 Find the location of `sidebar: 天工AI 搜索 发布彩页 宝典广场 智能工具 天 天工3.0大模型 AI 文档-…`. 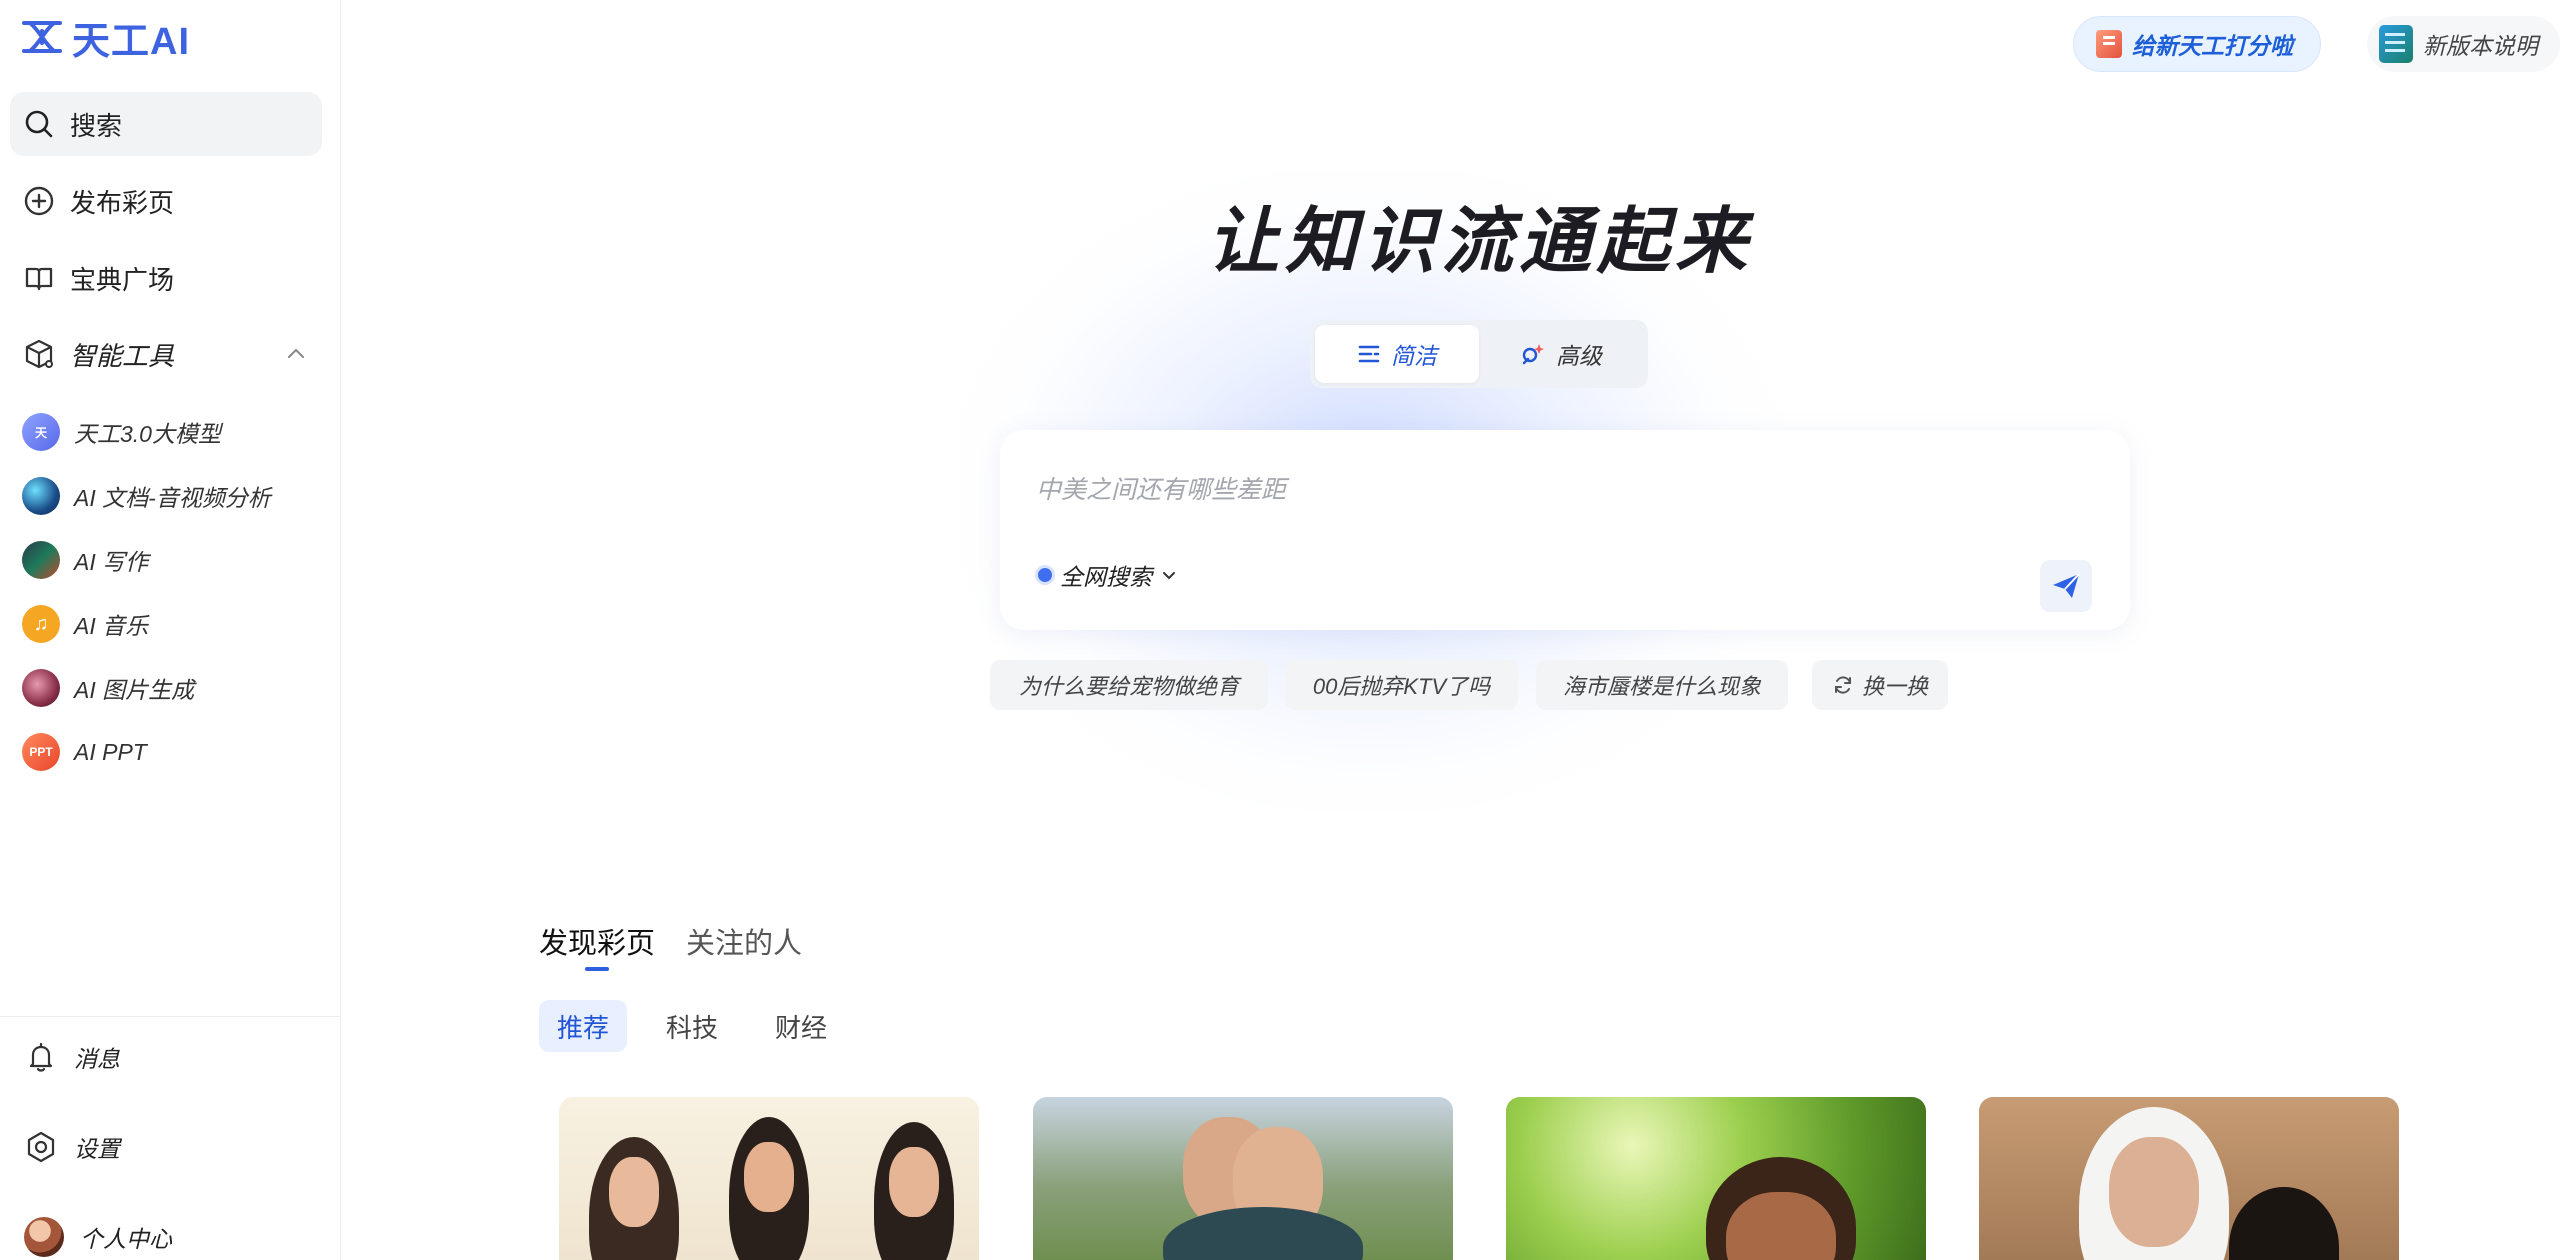

sidebar: 天工AI 搜索 发布彩页 宝典广场 智能工具 天 天工3.0大模型 AI 文档-… is located at coordinates (170, 630).